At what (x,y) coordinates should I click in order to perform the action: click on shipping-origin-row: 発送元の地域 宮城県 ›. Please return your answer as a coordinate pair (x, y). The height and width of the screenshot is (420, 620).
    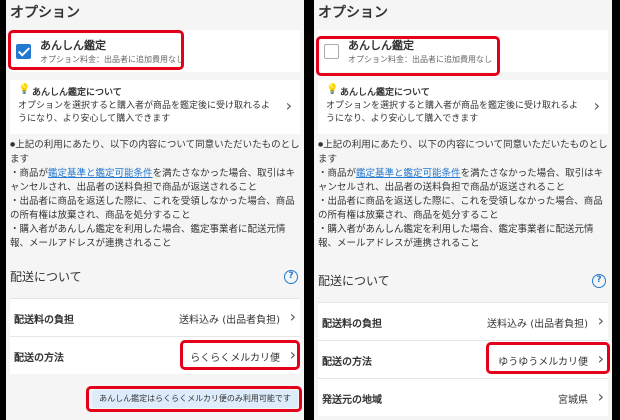
    Looking at the image, I should click on (463, 397).